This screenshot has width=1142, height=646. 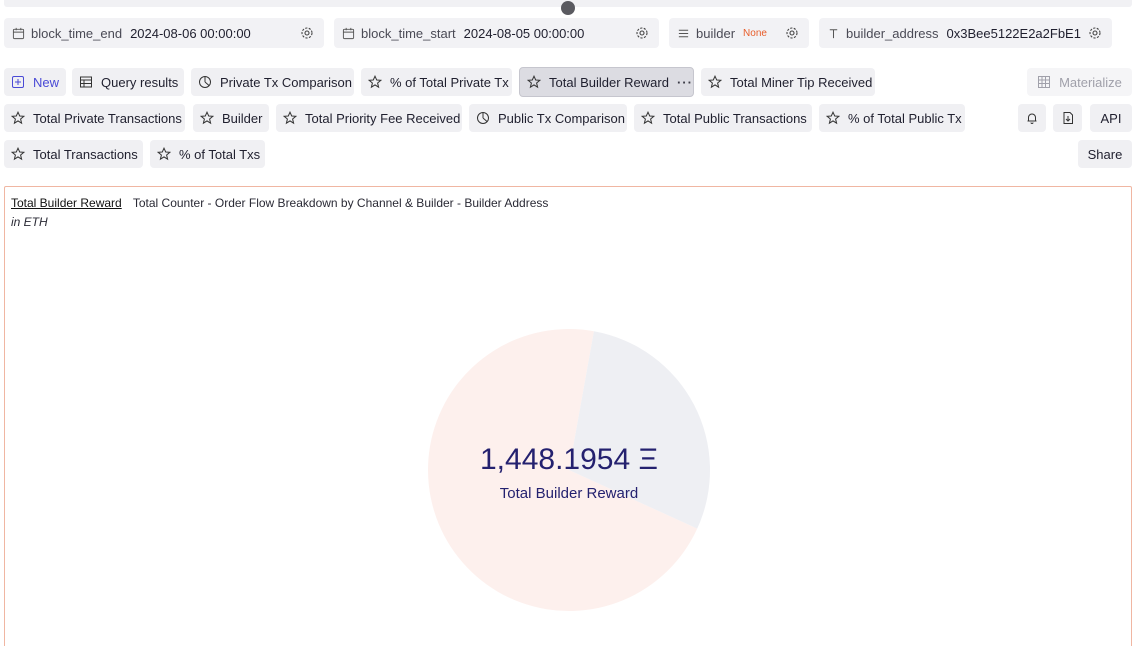 What do you see at coordinates (833, 33) in the screenshot?
I see `text-icon` at bounding box center [833, 33].